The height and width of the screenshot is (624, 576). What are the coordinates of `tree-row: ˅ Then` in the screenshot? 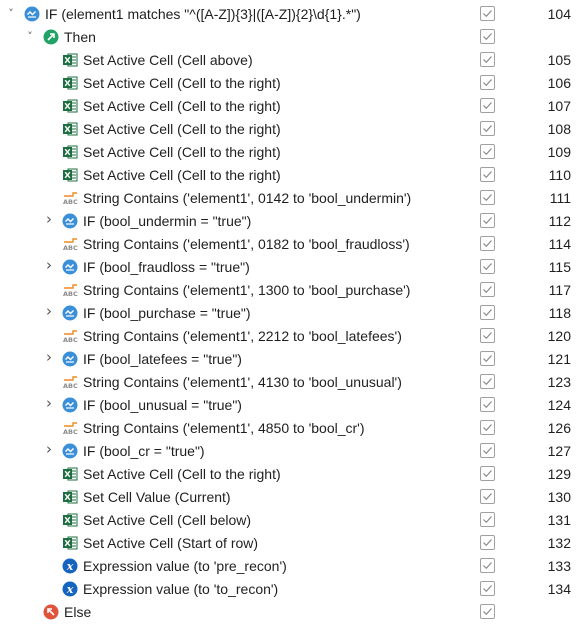 It's located at (288, 37).